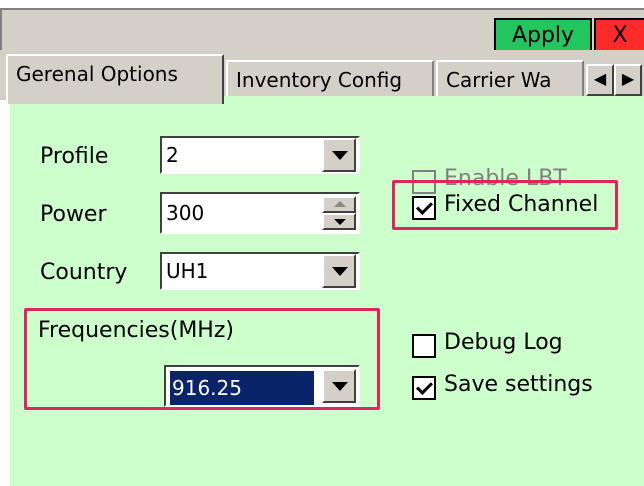  I want to click on tab-general-options: Gerenal Options, so click(115, 79).